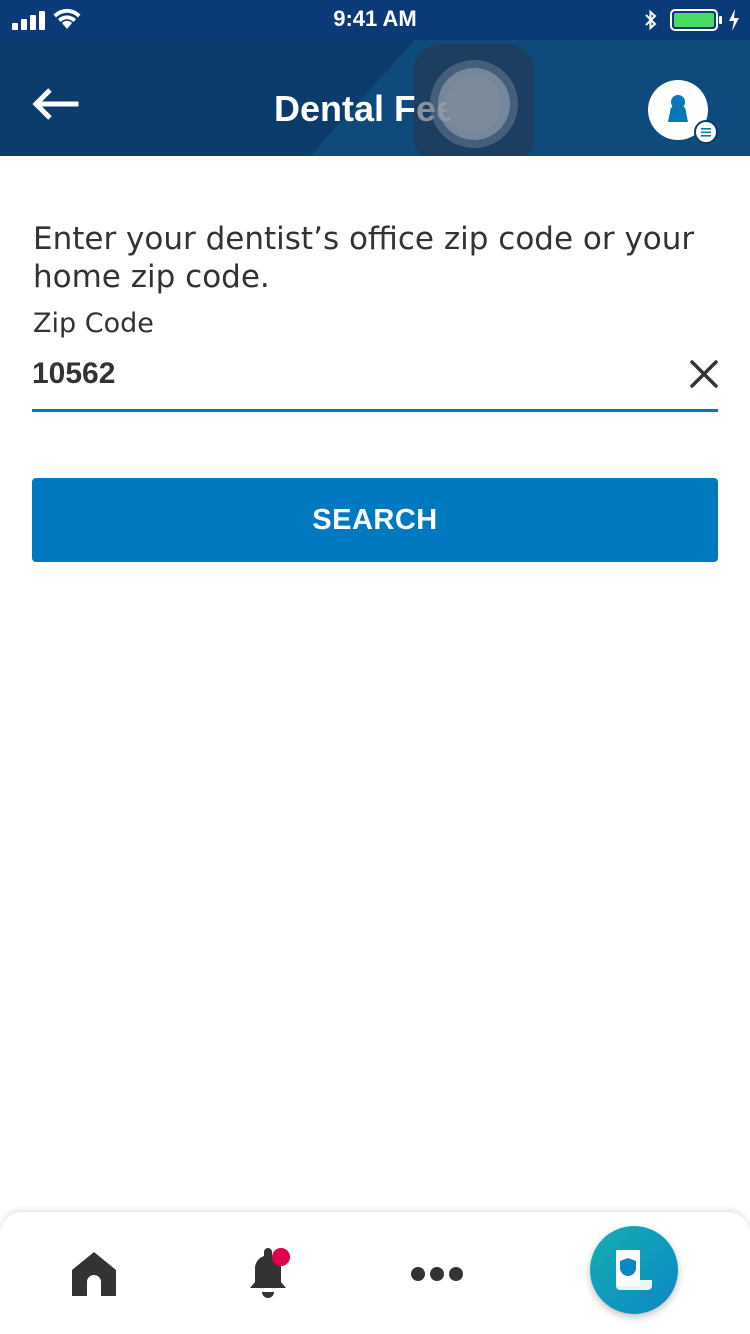  What do you see at coordinates (375, 410) in the screenshot?
I see `zip-code-underline` at bounding box center [375, 410].